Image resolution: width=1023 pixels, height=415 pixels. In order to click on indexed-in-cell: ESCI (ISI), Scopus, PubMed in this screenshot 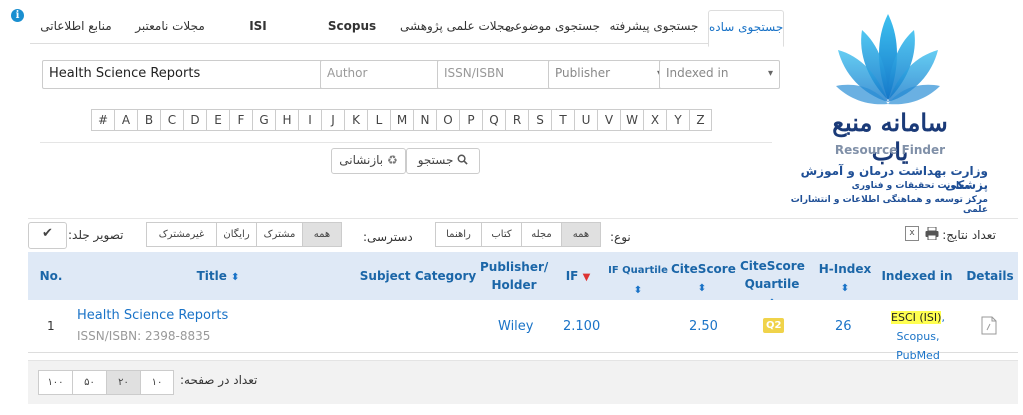, I will do `click(918, 336)`.